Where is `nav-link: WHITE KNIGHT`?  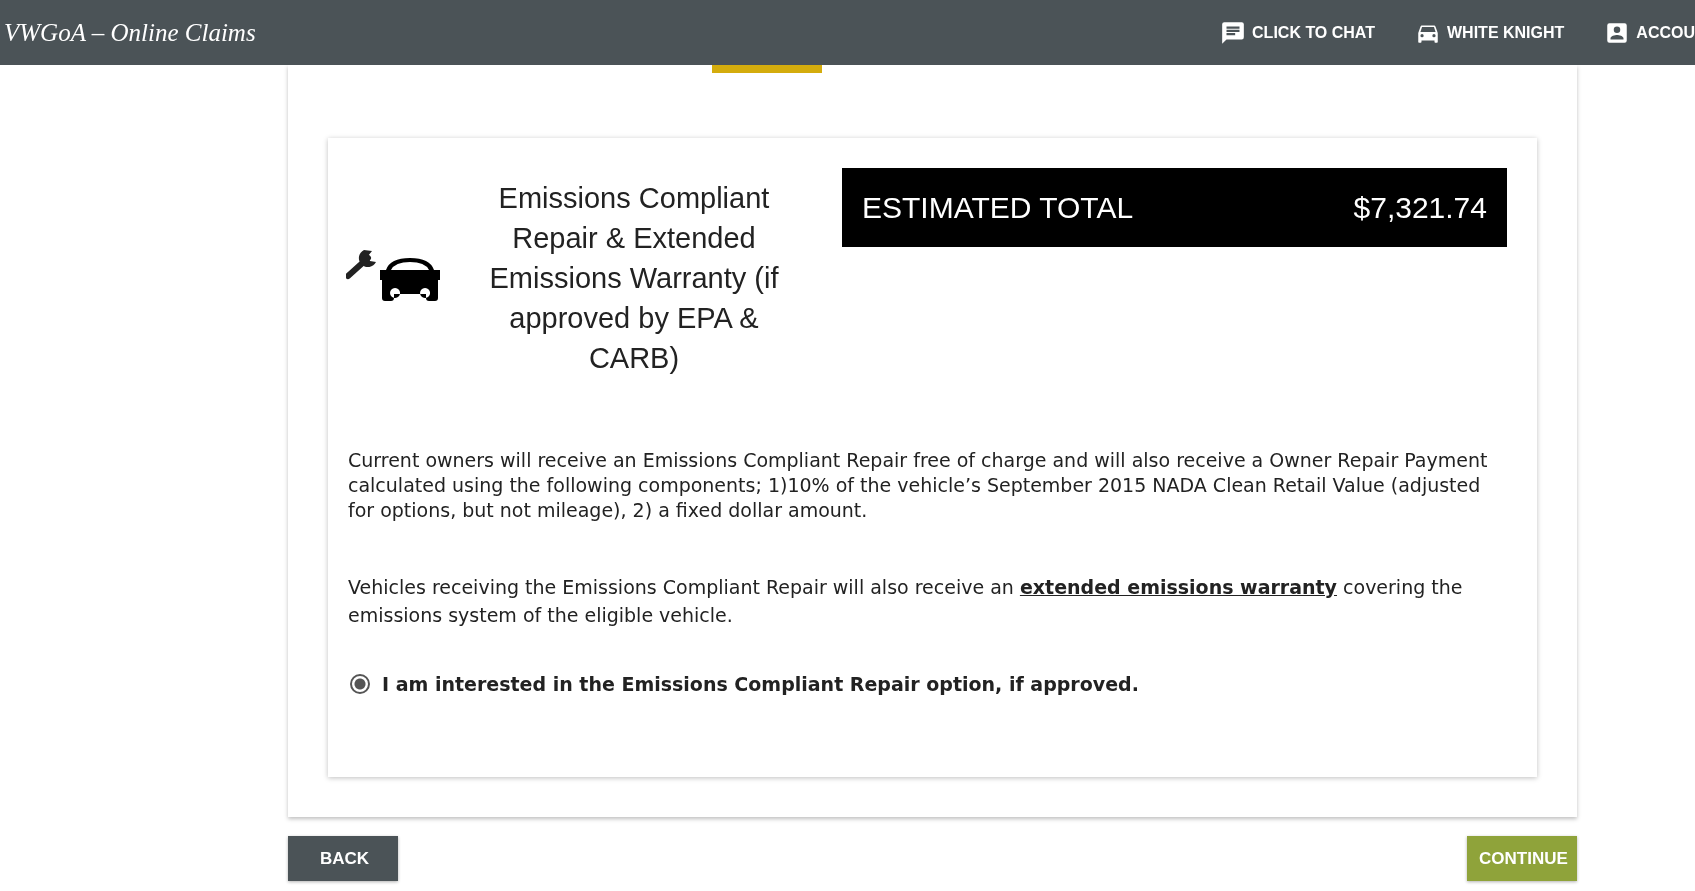 nav-link: WHITE KNIGHT is located at coordinates (1490, 32).